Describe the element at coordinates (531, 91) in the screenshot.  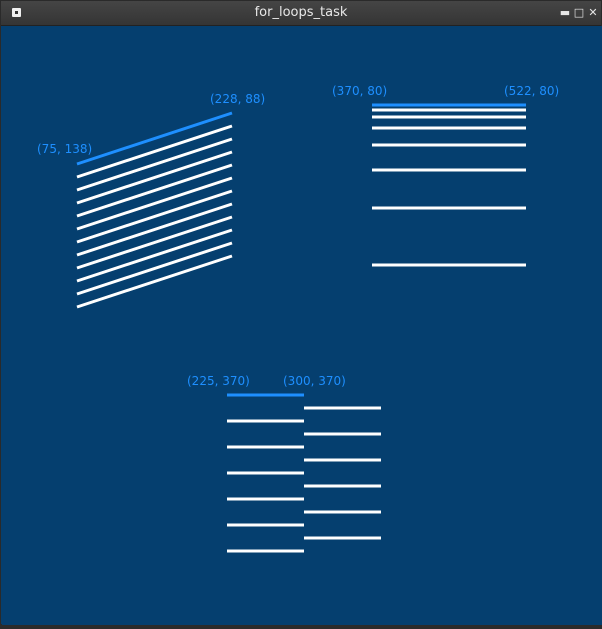
I see `label-comb-end: (522, 80)` at that location.